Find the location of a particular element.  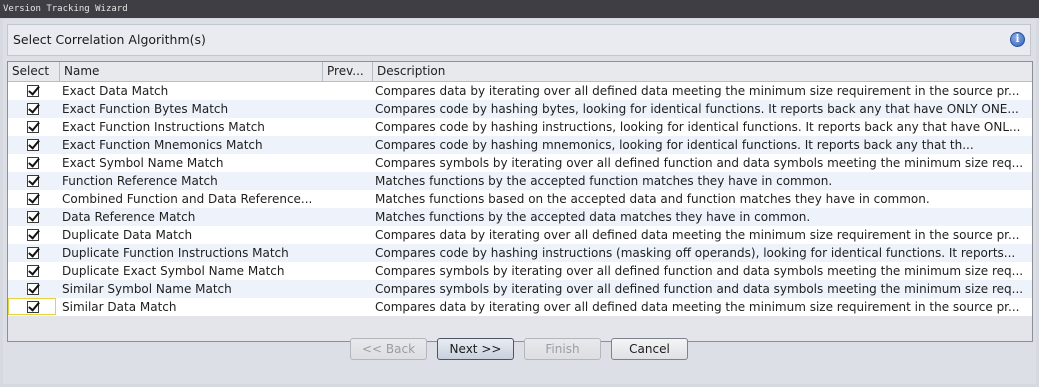

column-header-description: Description is located at coordinates (702, 71).